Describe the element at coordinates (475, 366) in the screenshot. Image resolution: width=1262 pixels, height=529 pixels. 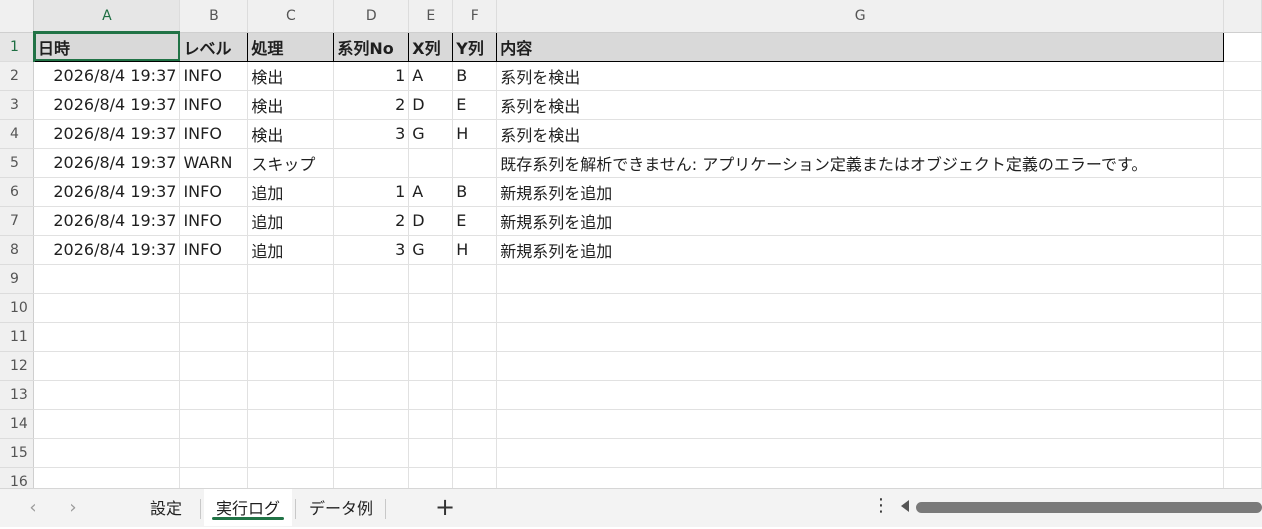
I see `cell-f12` at that location.